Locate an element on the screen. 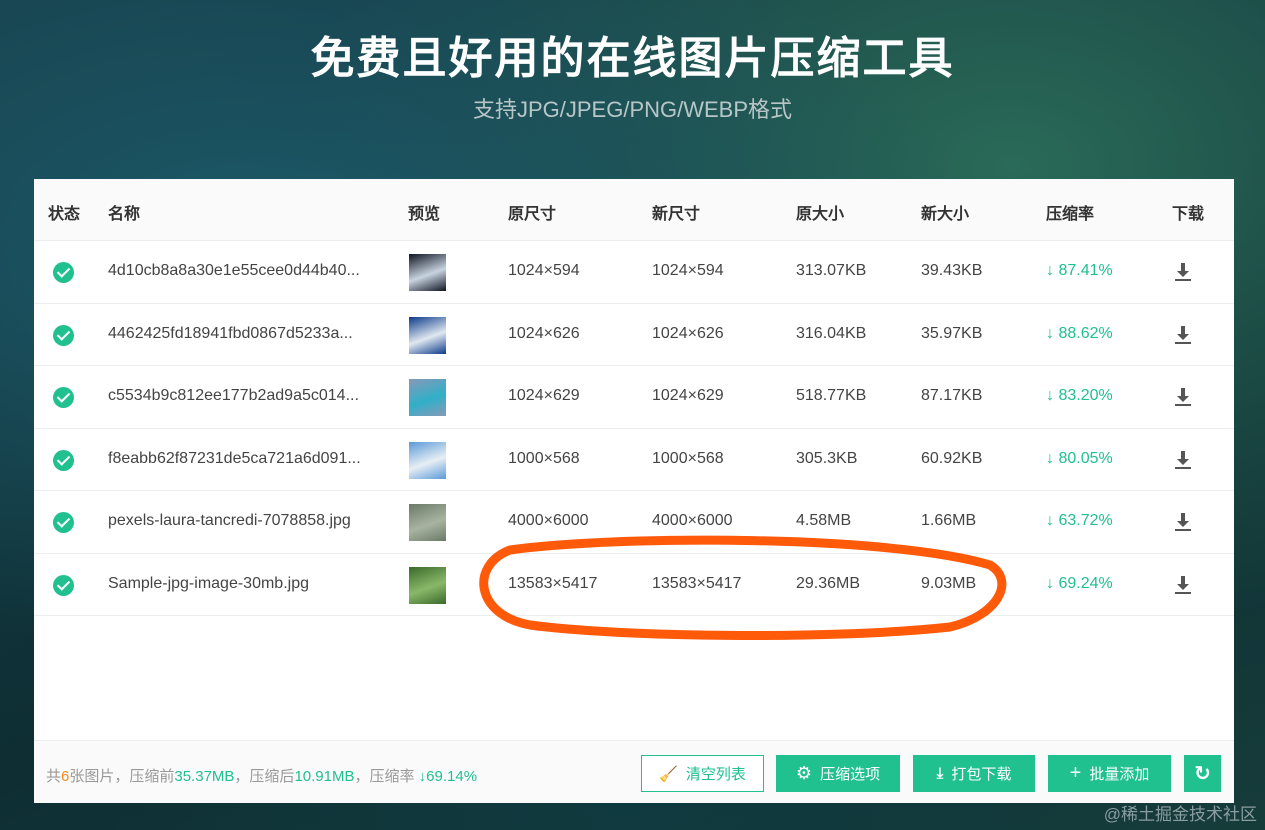 This screenshot has width=1265, height=830. new-size: 1.66MB is located at coordinates (949, 520).